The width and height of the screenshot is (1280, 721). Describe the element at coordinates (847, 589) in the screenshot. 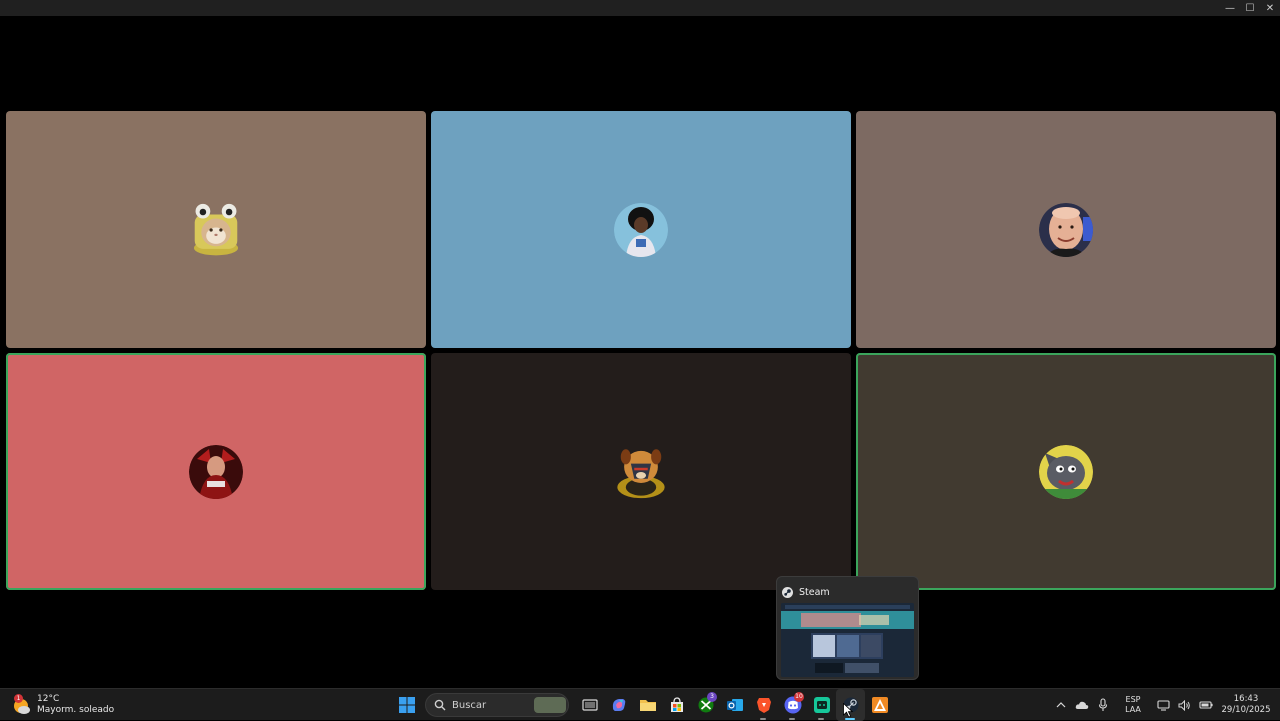

I see `preview-header: Steam` at that location.